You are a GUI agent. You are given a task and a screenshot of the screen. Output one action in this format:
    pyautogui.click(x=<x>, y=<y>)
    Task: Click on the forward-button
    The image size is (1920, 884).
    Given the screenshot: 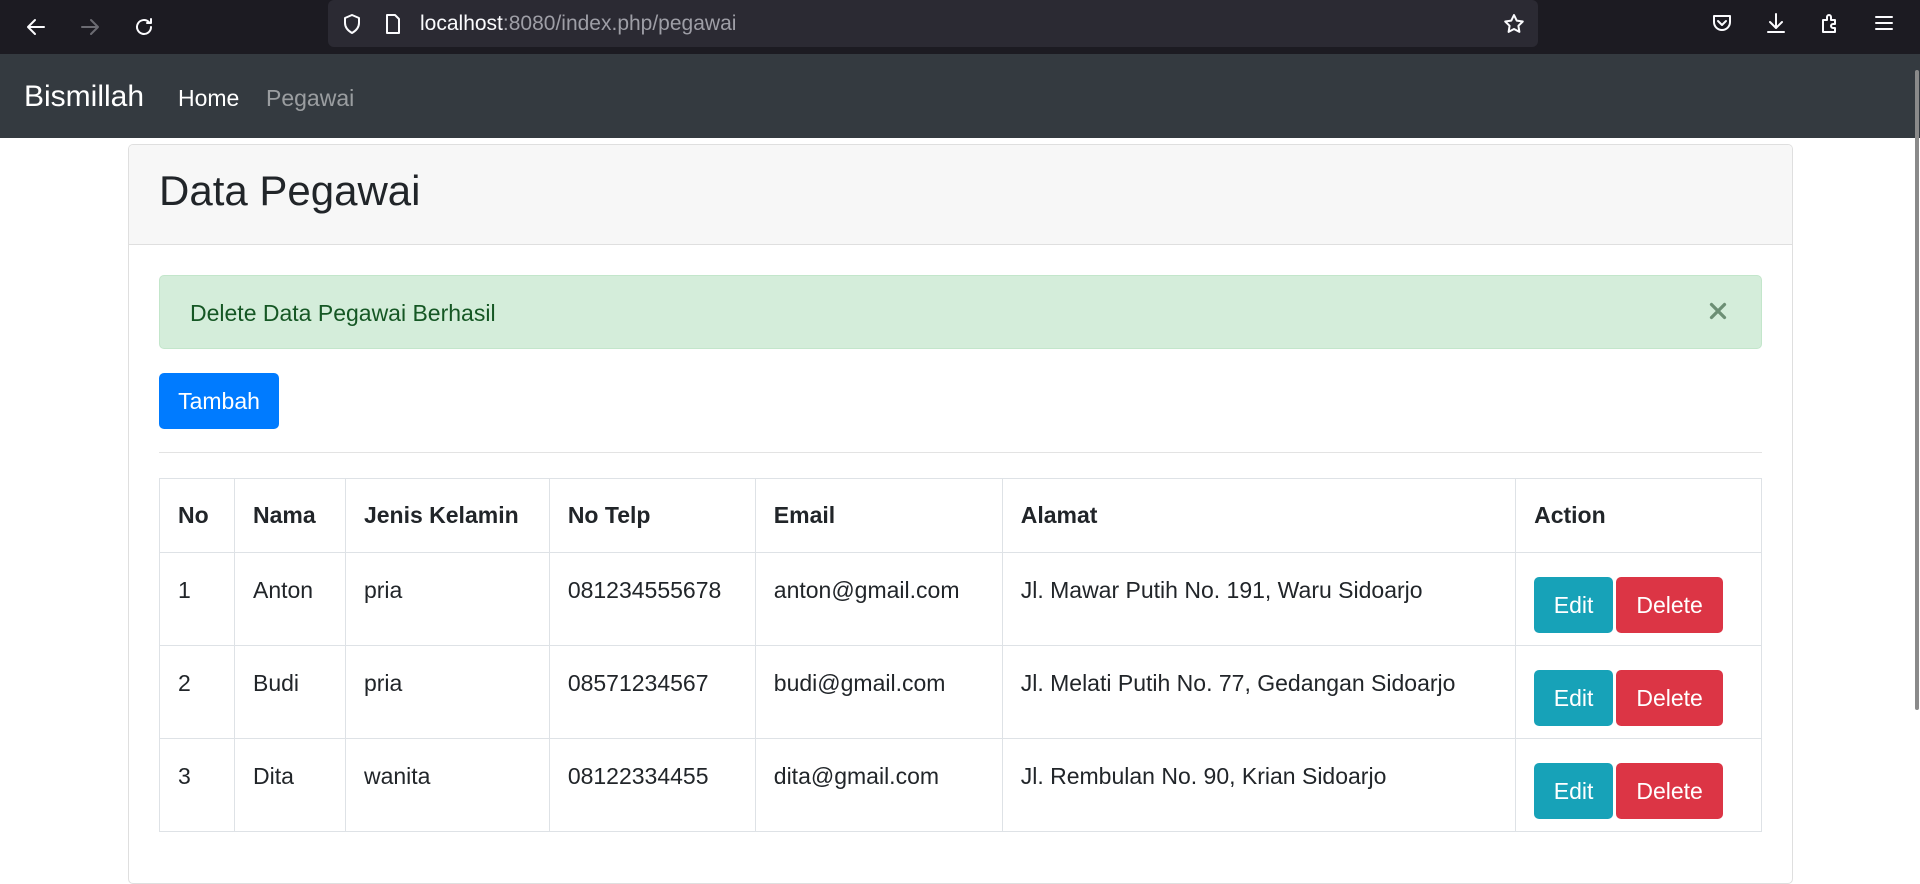 What is the action you would take?
    pyautogui.click(x=90, y=27)
    